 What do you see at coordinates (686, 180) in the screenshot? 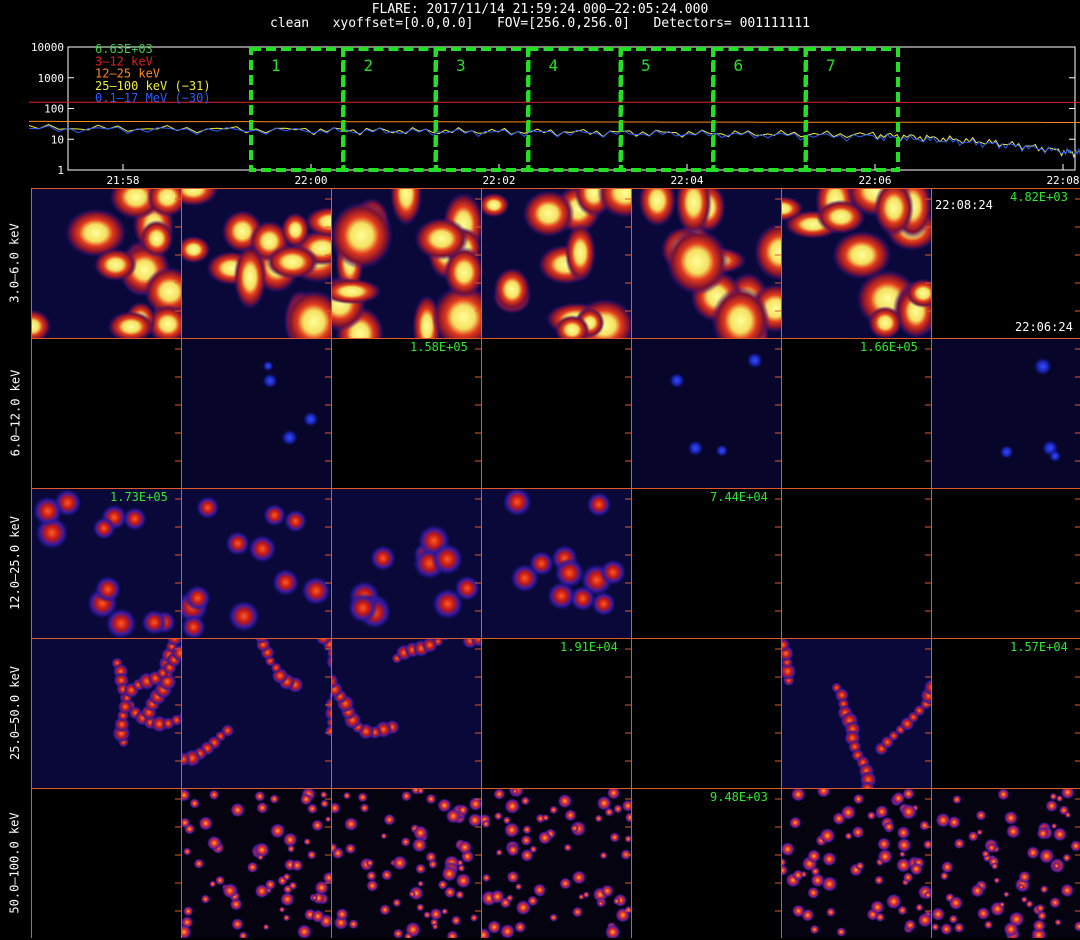
I see `x-tick-label: 22:04` at bounding box center [686, 180].